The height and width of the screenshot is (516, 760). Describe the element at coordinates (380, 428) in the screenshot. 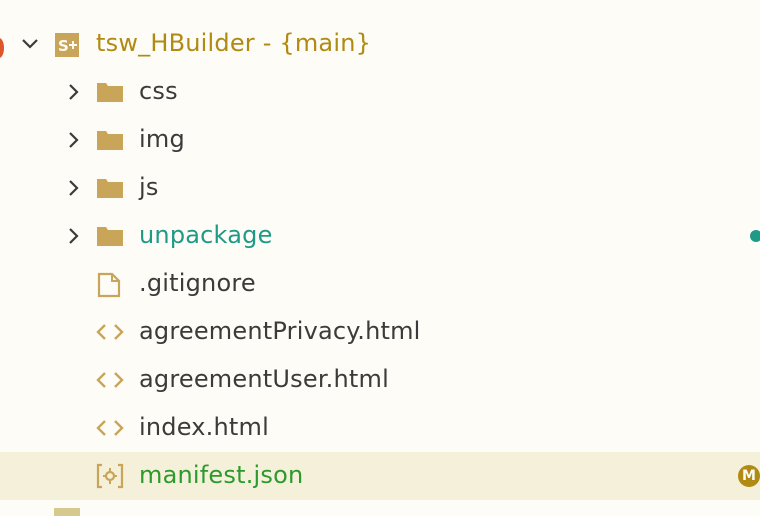

I see `tree-item-index: index.html` at that location.